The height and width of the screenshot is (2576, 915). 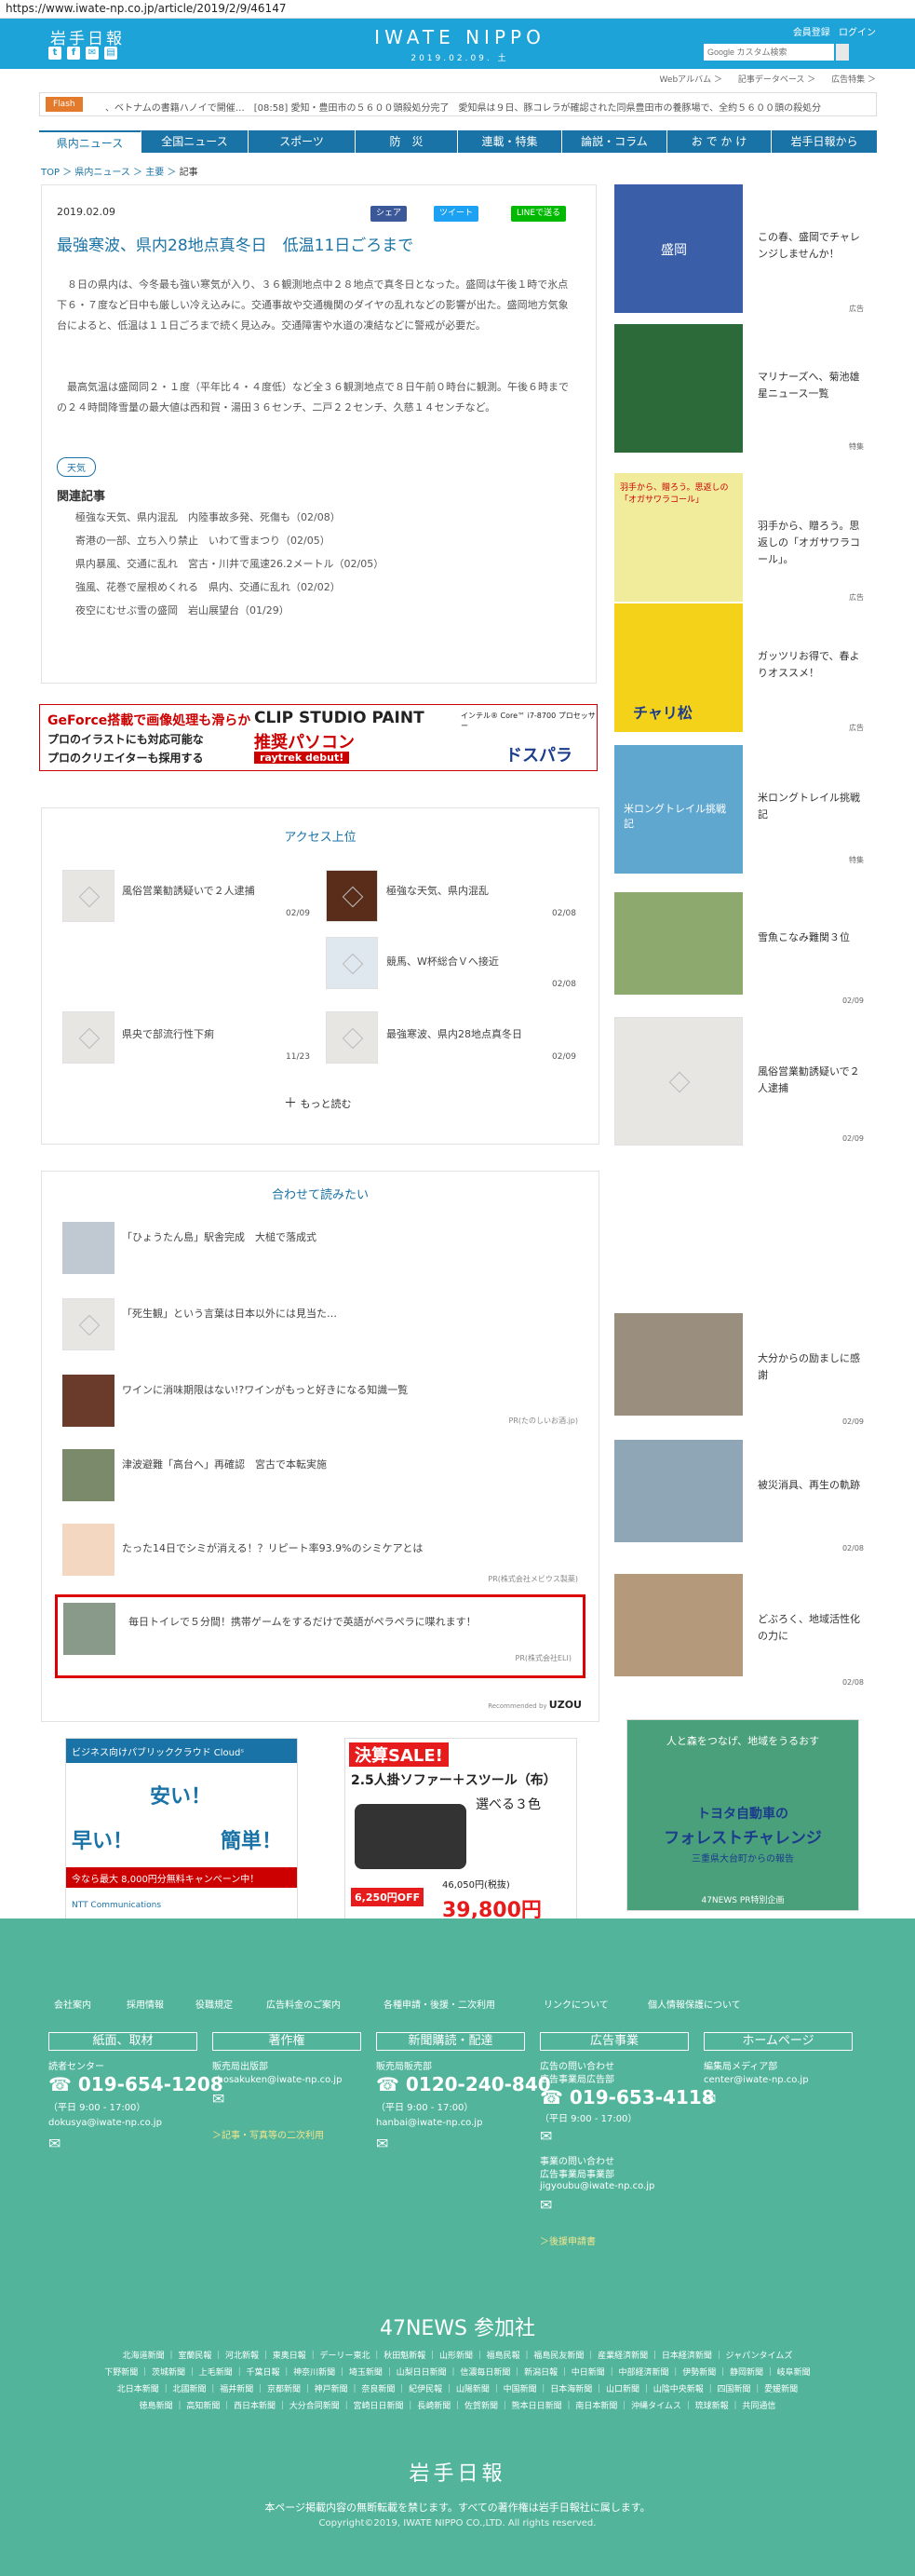 What do you see at coordinates (454, 1780) in the screenshot?
I see `ad-text: 2.5人掛ソファー＋スツール（布）` at bounding box center [454, 1780].